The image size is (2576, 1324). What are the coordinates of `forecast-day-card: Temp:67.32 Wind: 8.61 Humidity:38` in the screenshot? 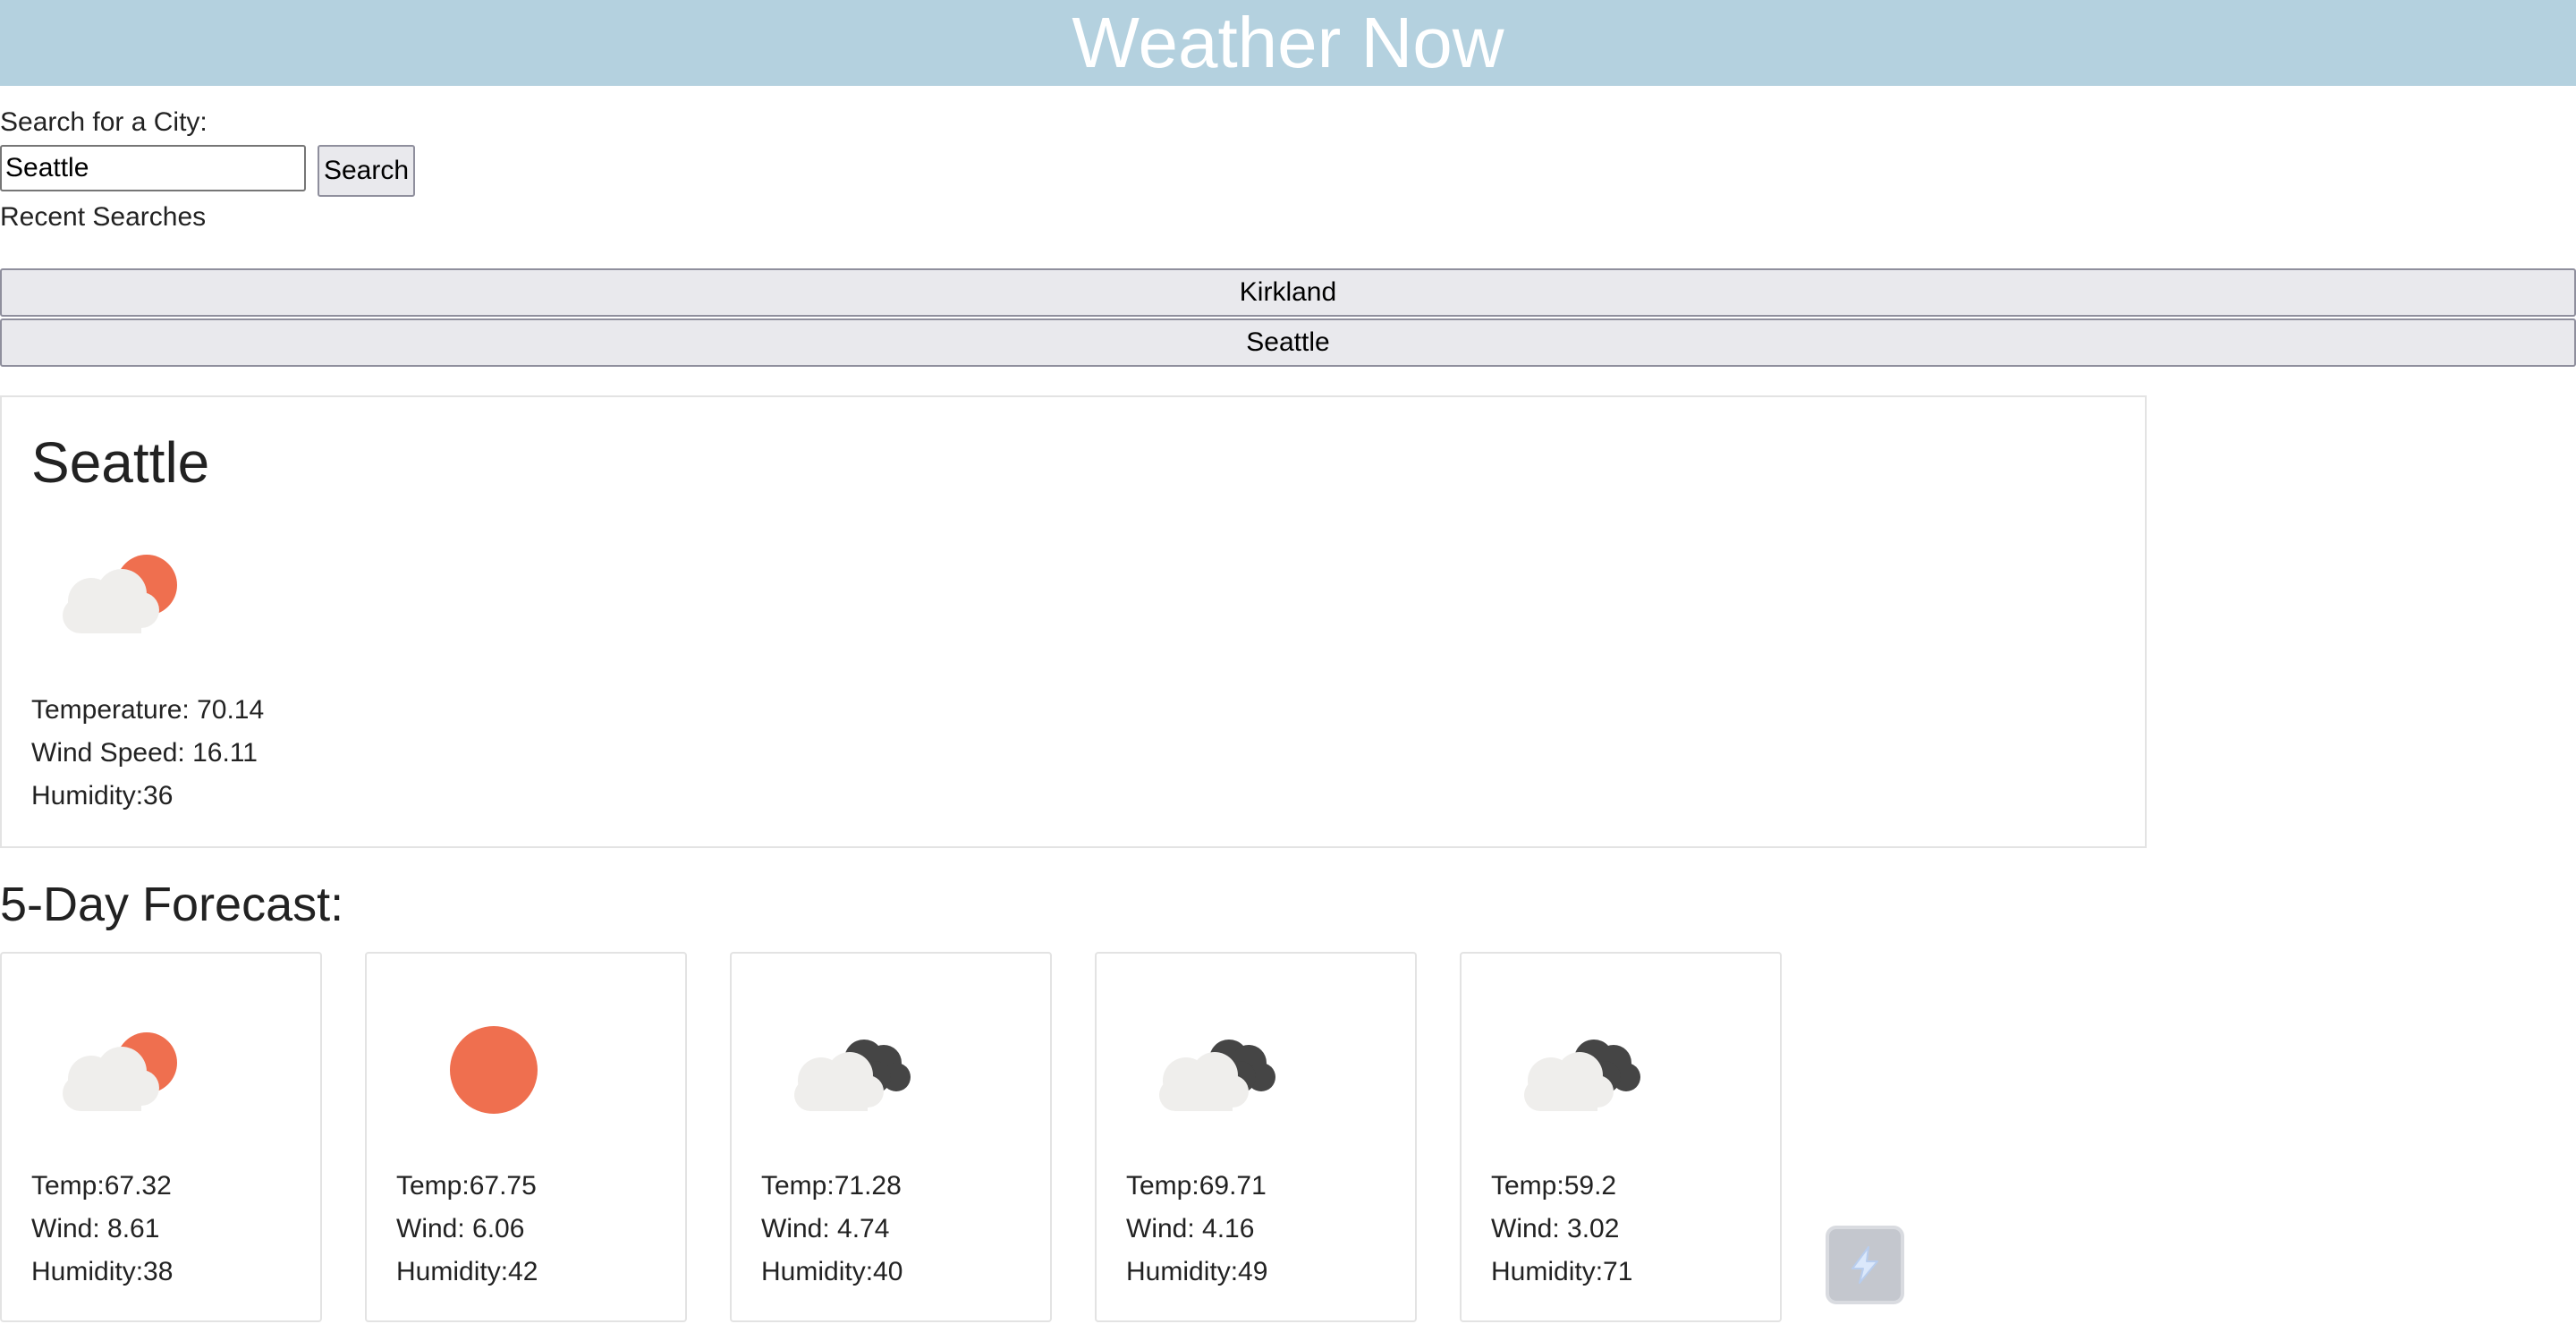 It's located at (161, 1137).